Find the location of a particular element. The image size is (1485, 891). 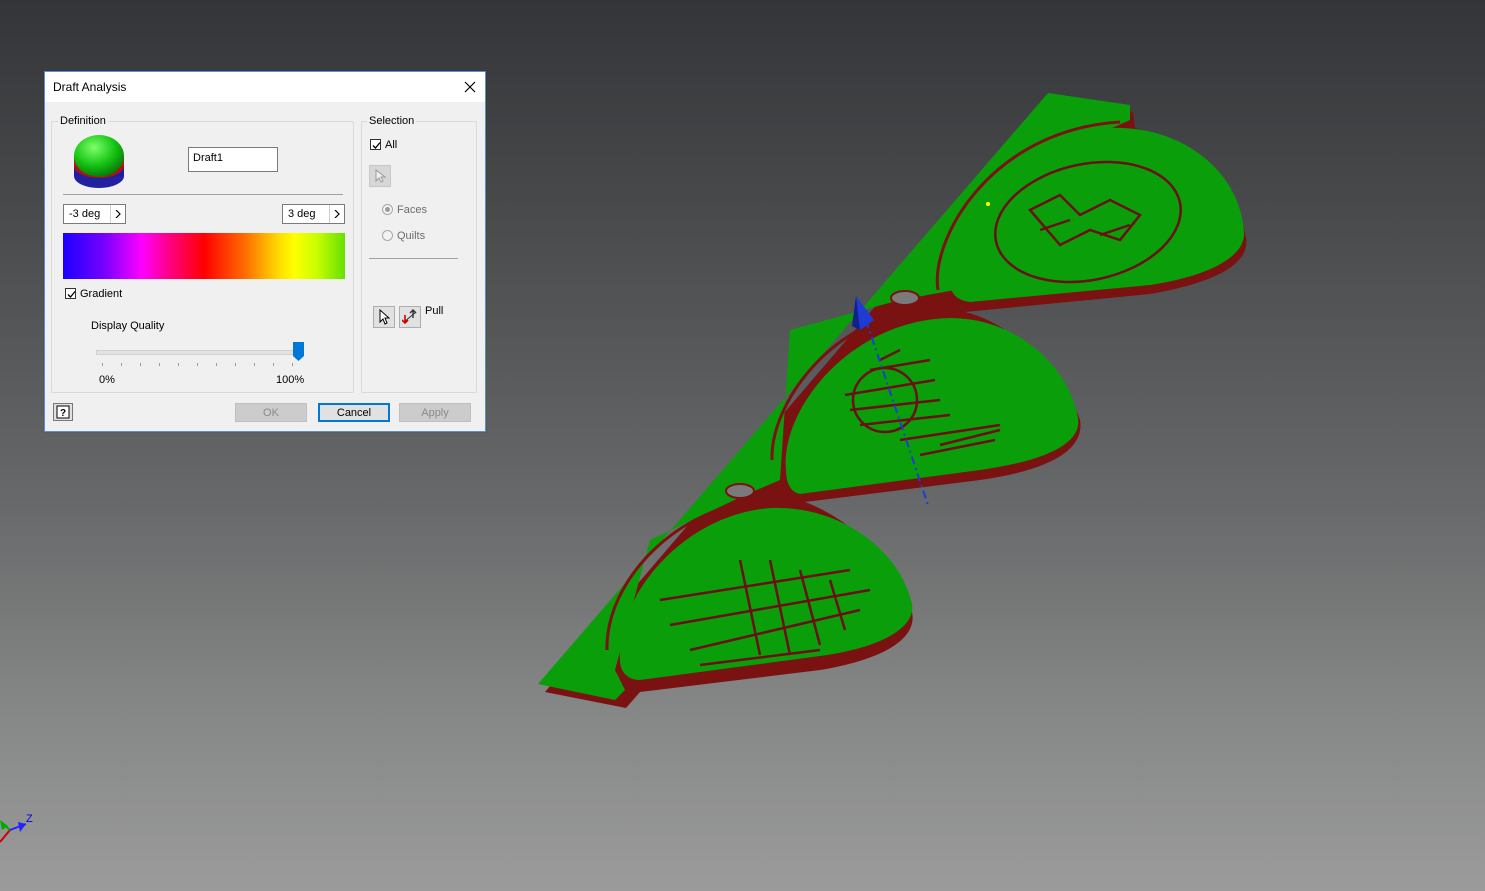

display-quality-label: Display Quality is located at coordinates (128, 326).